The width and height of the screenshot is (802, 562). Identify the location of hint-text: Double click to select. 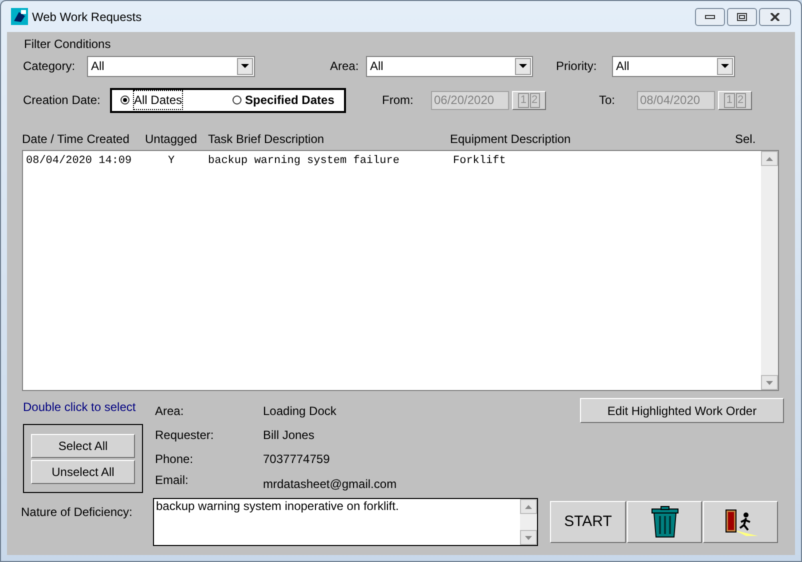
(80, 407).